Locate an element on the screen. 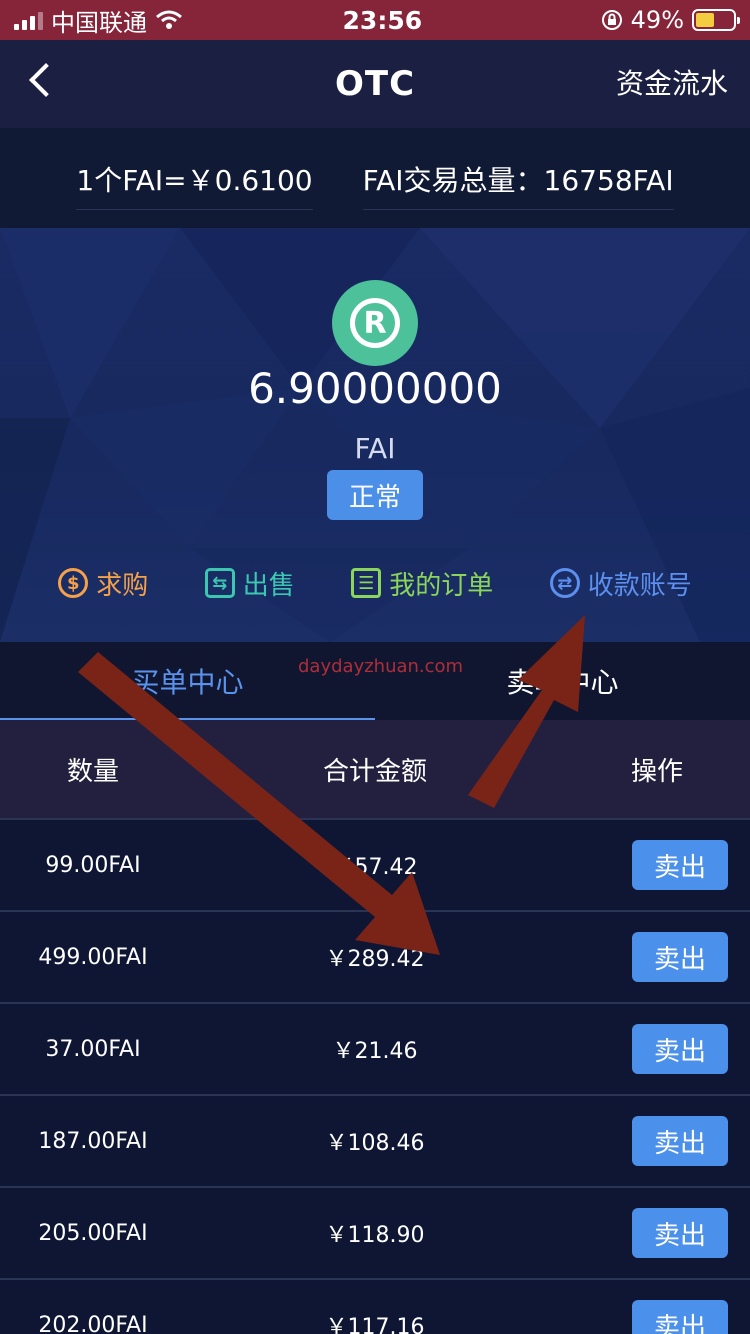  row-total: ￥57.42 is located at coordinates (375, 867).